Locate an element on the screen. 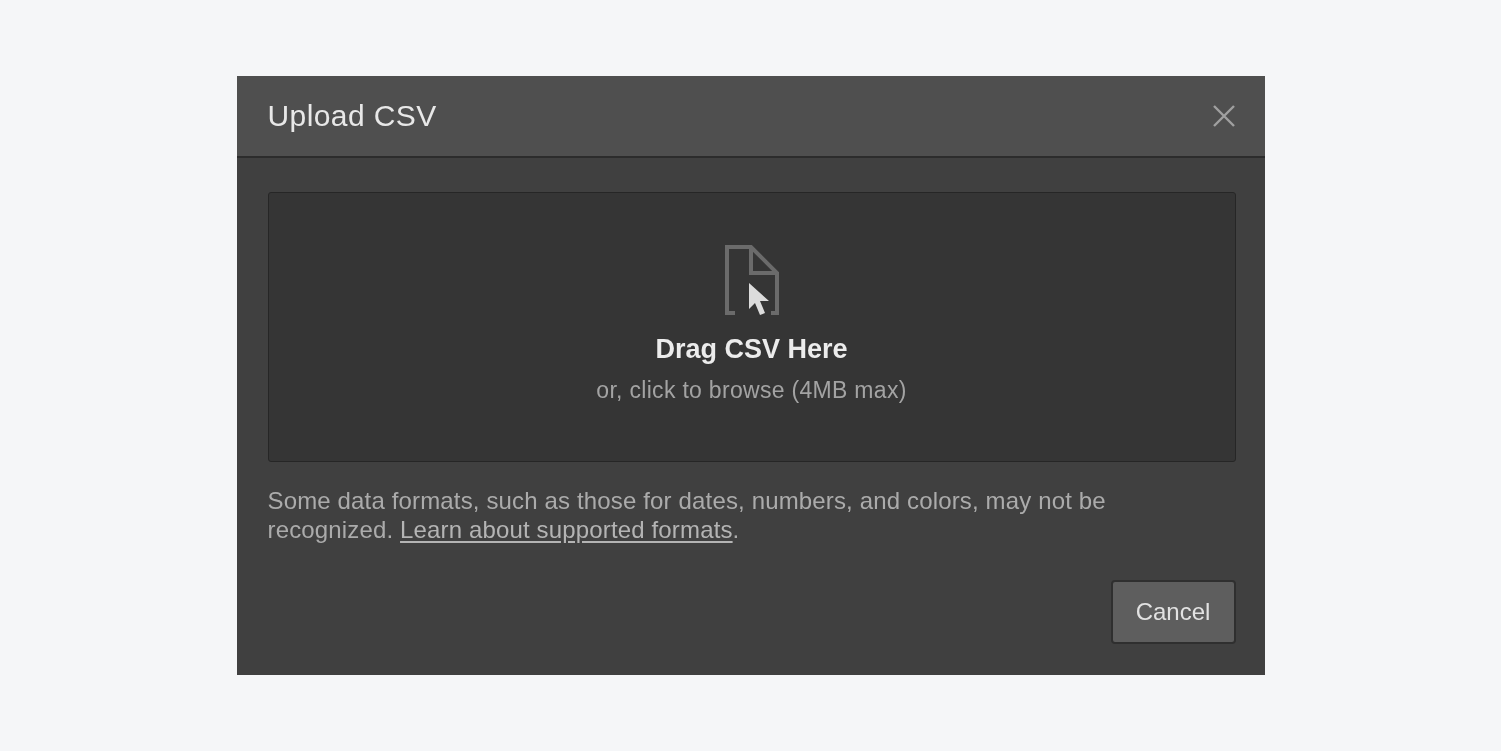 The image size is (1501, 751). formats-note: Some data formats, such as those for dates, numbers, and colors, may not be recognized. Learn about supported formats. is located at coordinates (687, 515).